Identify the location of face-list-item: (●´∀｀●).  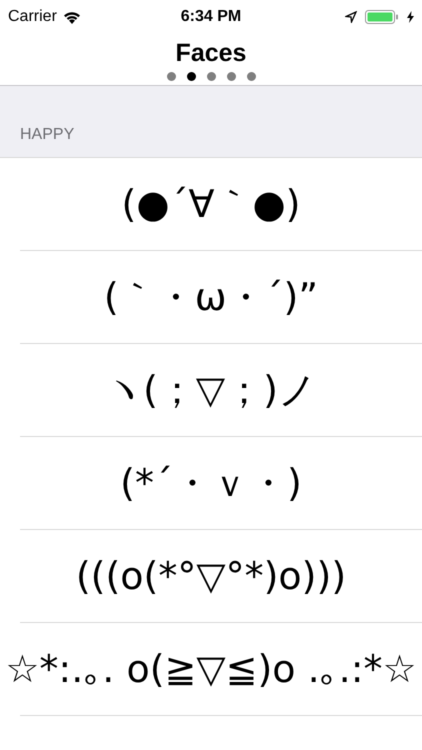
(211, 204).